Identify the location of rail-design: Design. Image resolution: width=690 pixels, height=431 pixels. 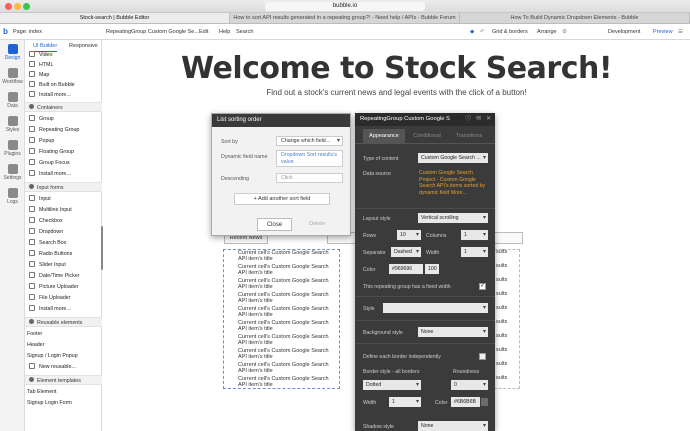
(12, 52).